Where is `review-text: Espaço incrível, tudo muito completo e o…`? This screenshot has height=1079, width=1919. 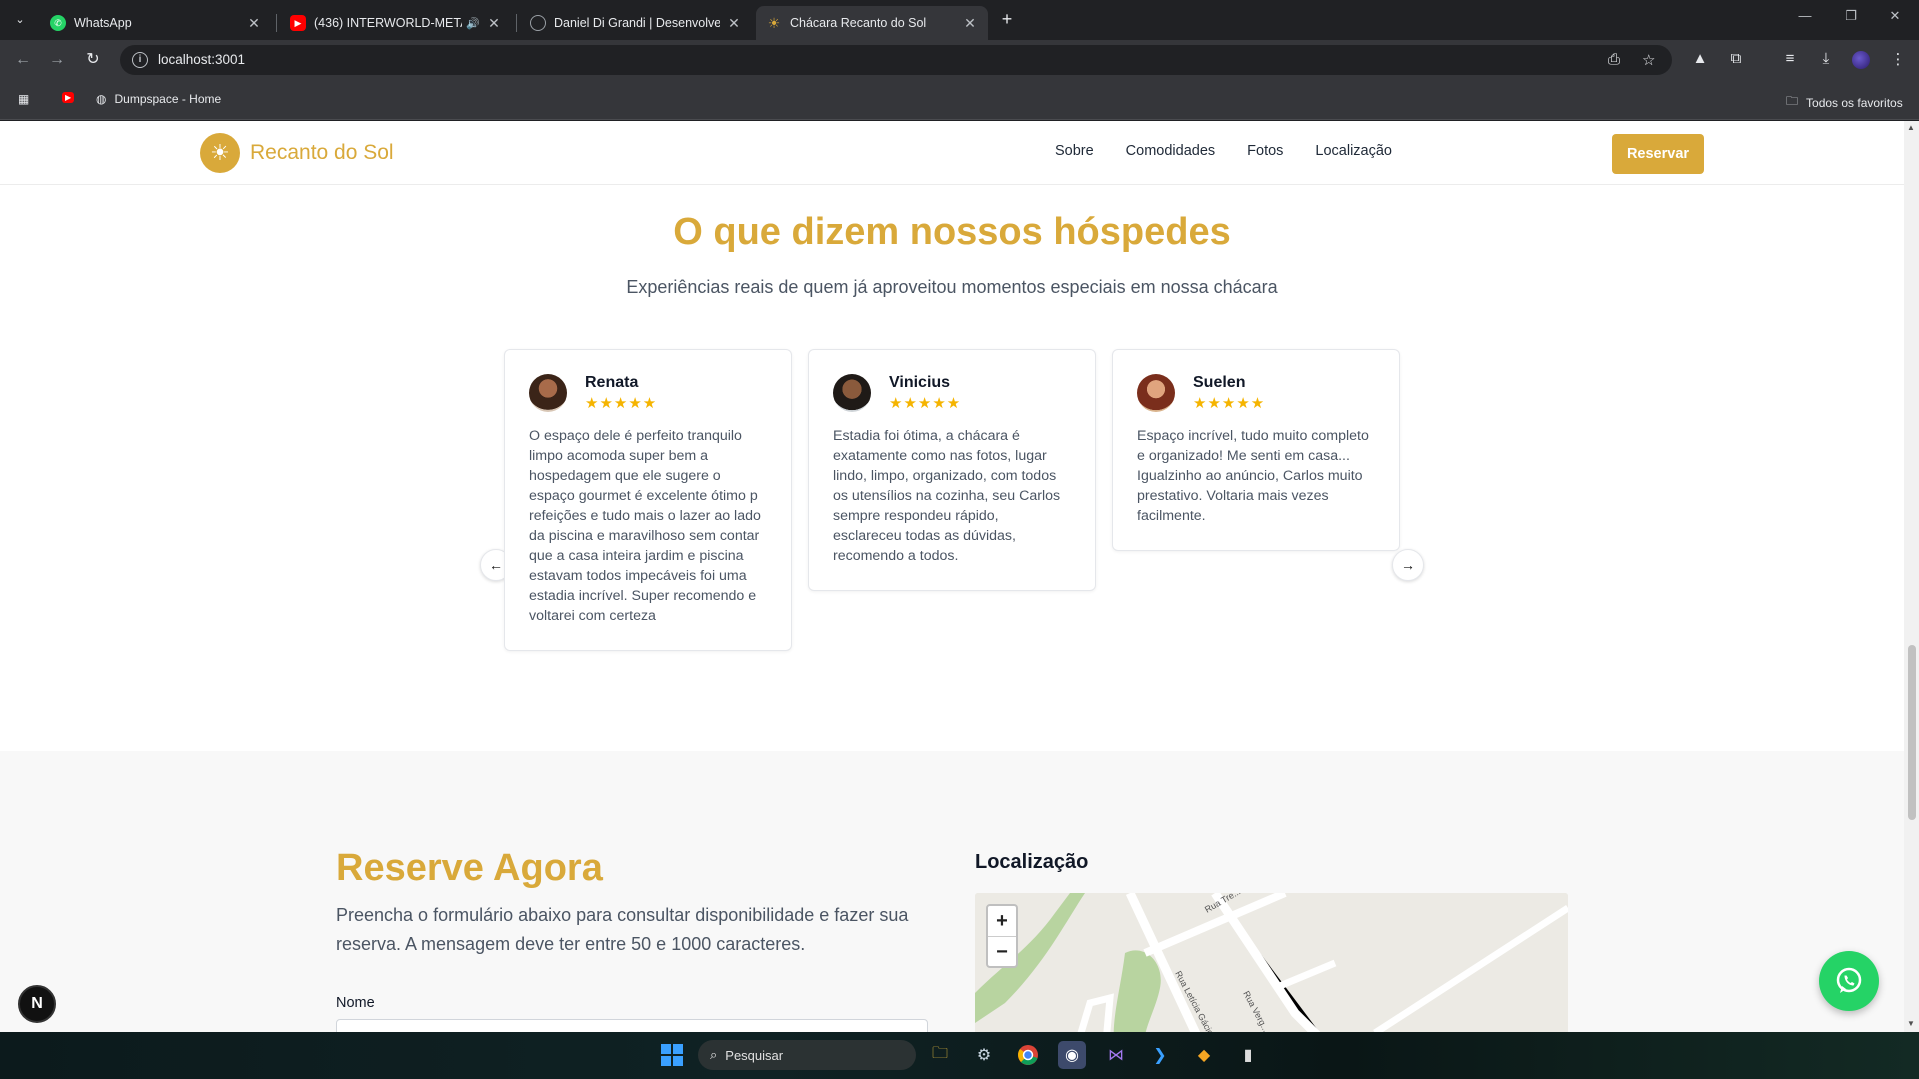
review-text: Espaço incrível, tudo muito completo e o… is located at coordinates (1253, 476).